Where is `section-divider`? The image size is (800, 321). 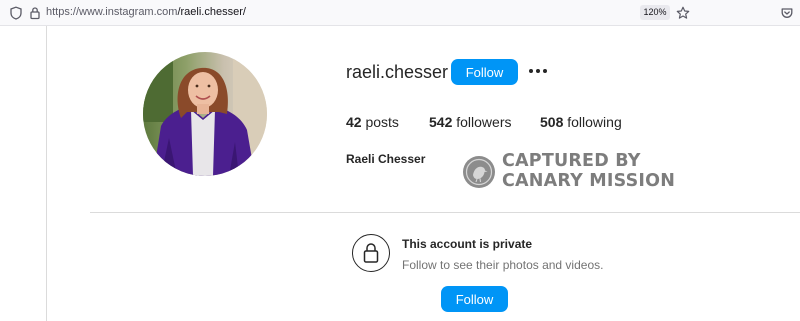 section-divider is located at coordinates (445, 212).